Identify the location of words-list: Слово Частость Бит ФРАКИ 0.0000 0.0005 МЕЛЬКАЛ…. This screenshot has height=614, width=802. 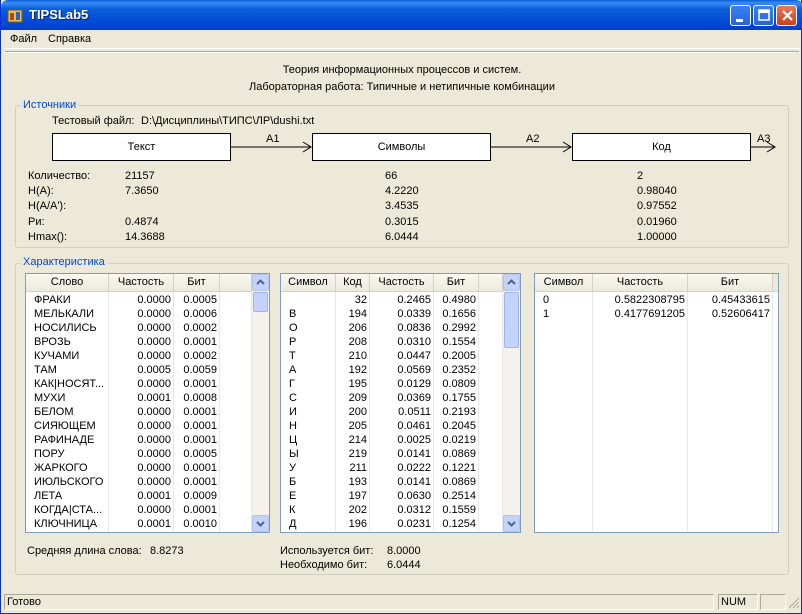
(147, 403).